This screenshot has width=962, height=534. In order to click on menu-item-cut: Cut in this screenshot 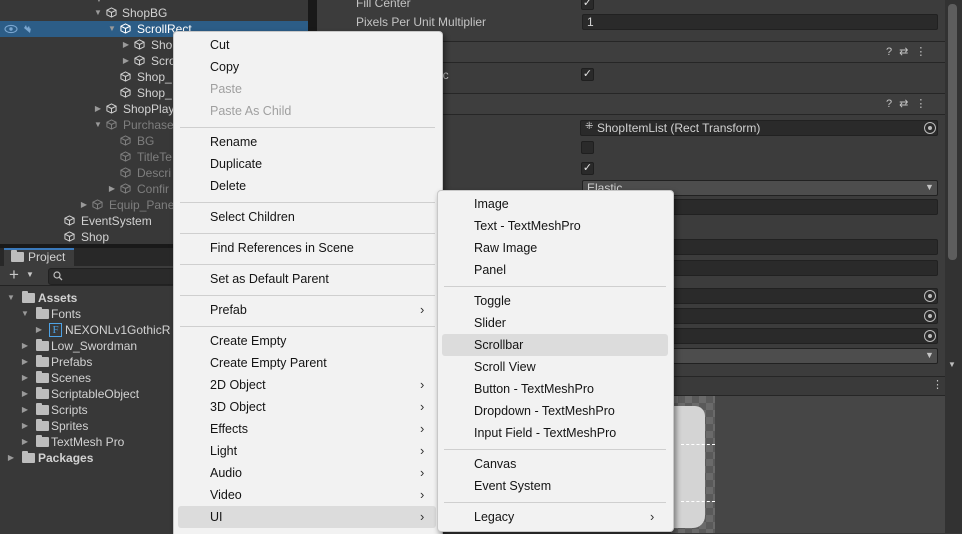, I will do `click(219, 45)`.